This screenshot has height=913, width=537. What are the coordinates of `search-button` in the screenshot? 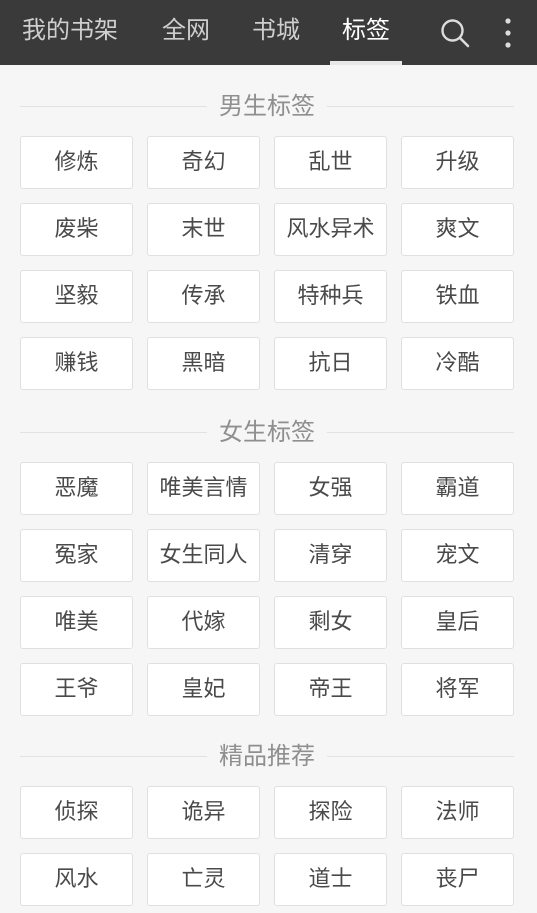 It's located at (455, 32).